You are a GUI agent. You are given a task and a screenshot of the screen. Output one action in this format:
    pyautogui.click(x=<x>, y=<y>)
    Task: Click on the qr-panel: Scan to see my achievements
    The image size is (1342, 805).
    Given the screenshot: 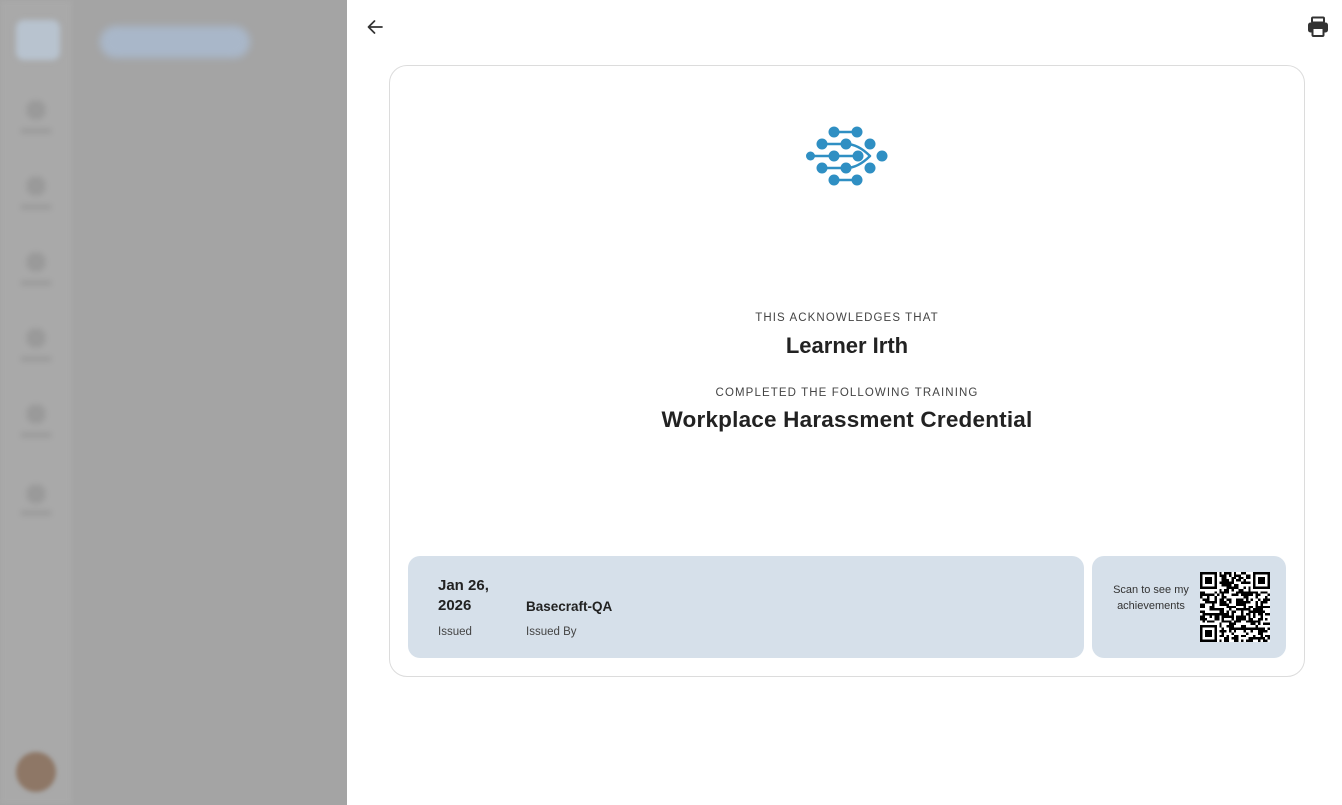 What is the action you would take?
    pyautogui.click(x=1189, y=607)
    